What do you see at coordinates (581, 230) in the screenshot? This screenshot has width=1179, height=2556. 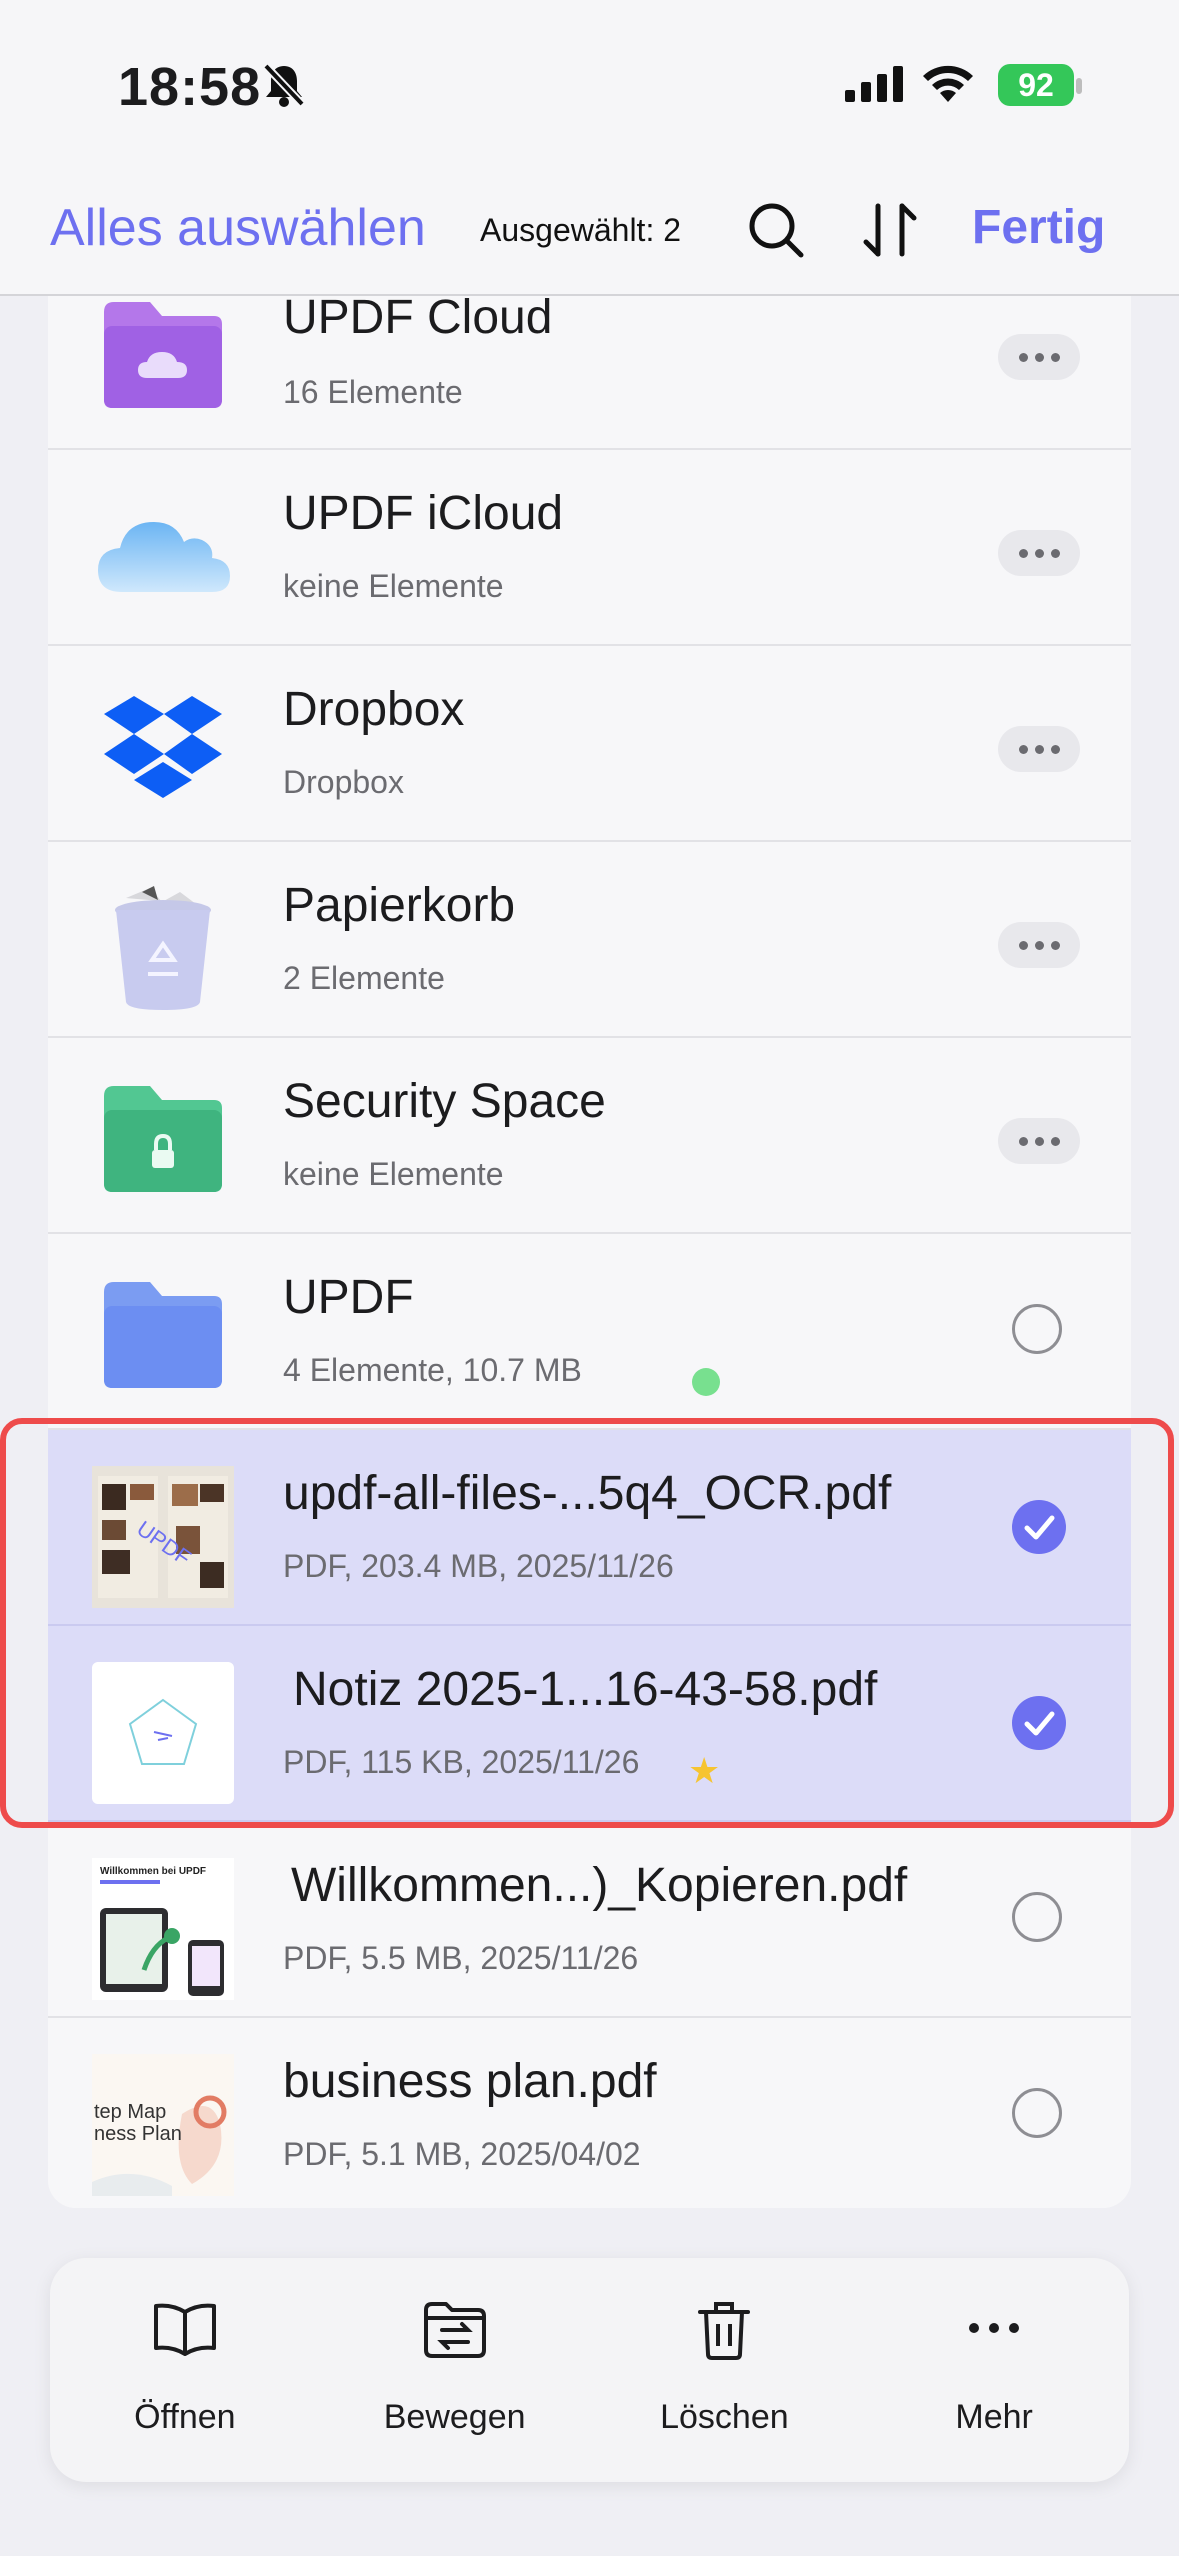 I see `selected-count-label: Ausgewählt: 2` at bounding box center [581, 230].